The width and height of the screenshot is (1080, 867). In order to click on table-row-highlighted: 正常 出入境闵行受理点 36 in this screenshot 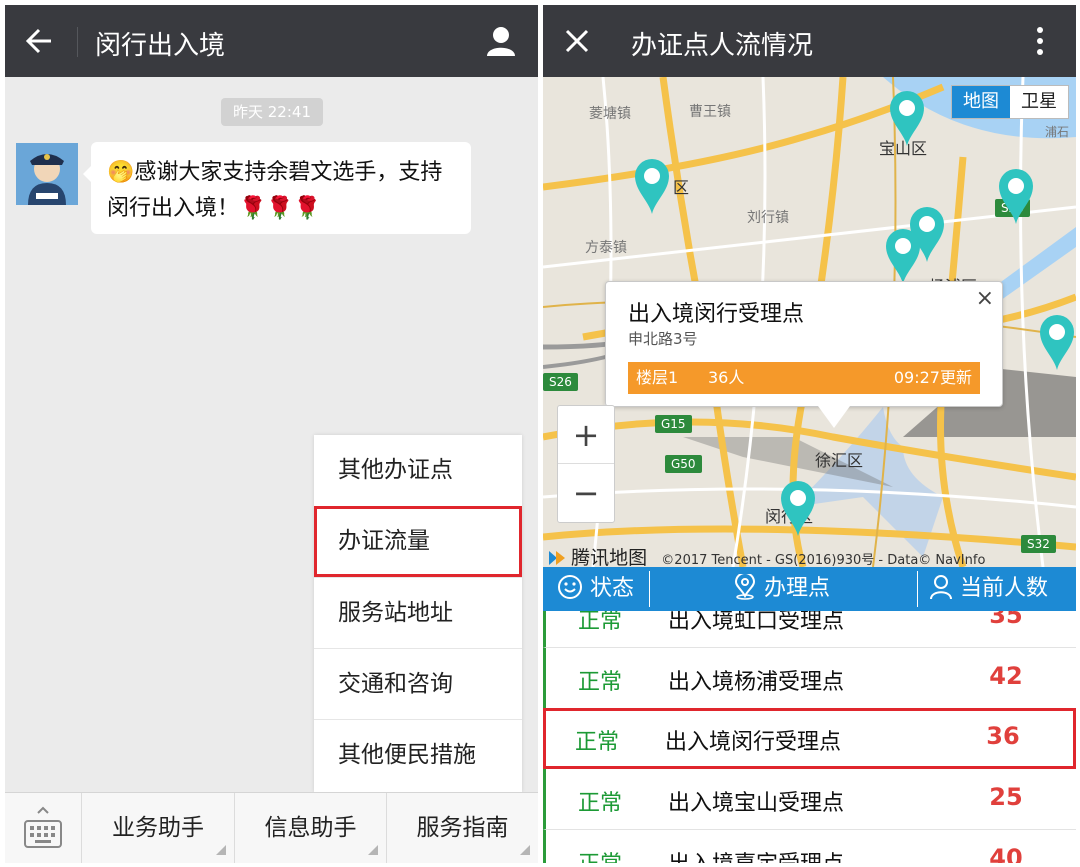, I will do `click(809, 738)`.